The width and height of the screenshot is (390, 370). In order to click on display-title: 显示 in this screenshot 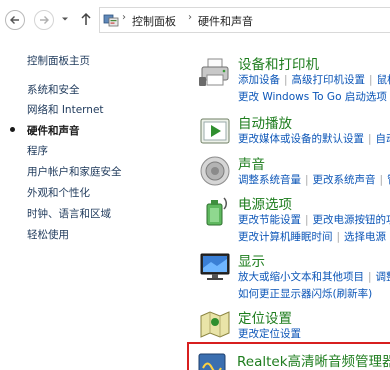, I will do `click(251, 260)`.